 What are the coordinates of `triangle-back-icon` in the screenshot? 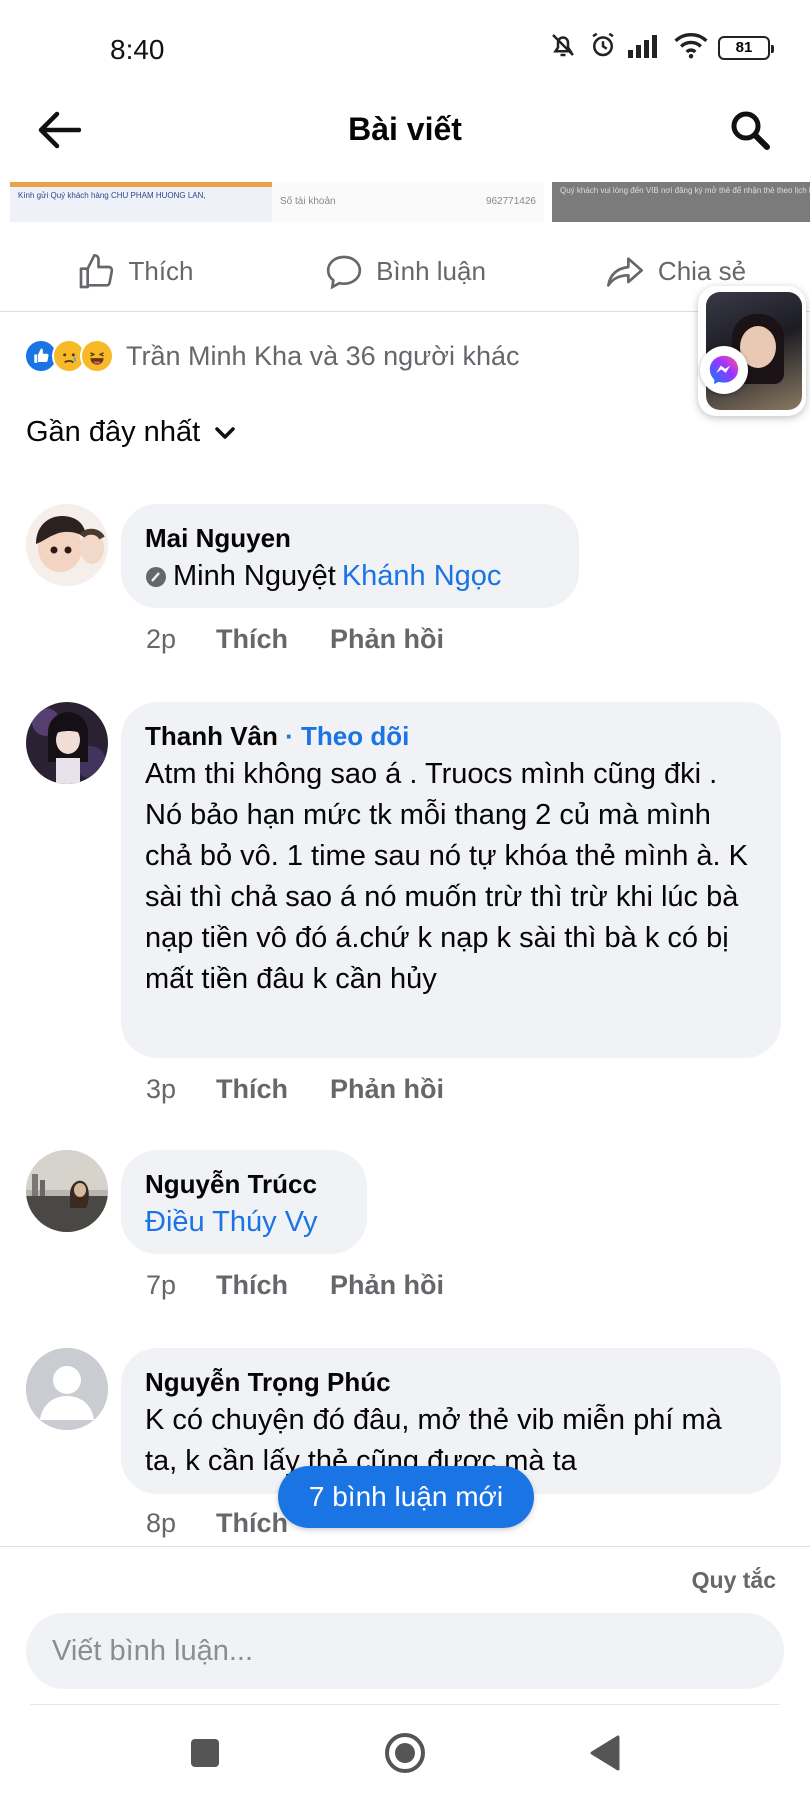 It's located at (605, 1753).